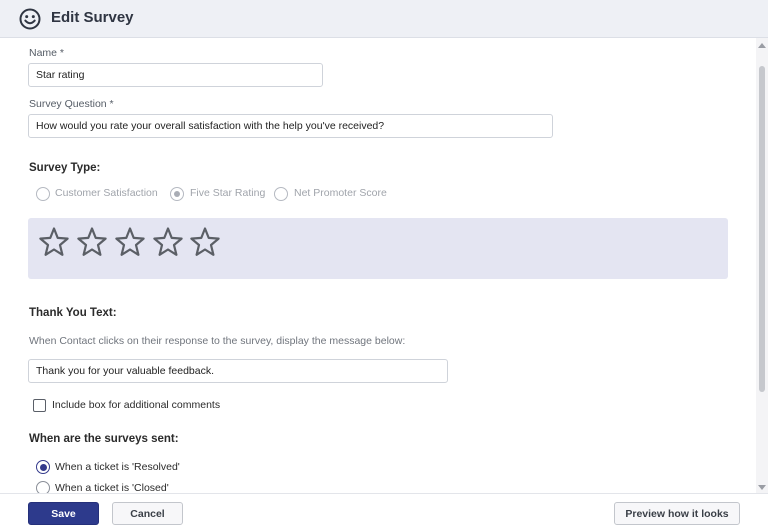  Describe the element at coordinates (175, 75) in the screenshot. I see `name-input: Star rating` at that location.